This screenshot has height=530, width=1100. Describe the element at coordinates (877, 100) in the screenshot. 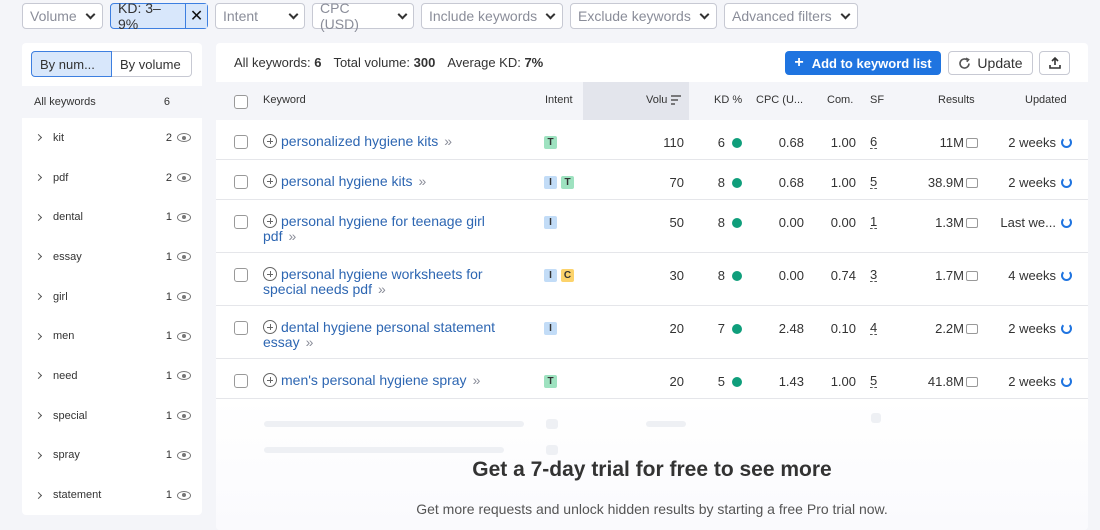

I see `header-sf: SF` at that location.